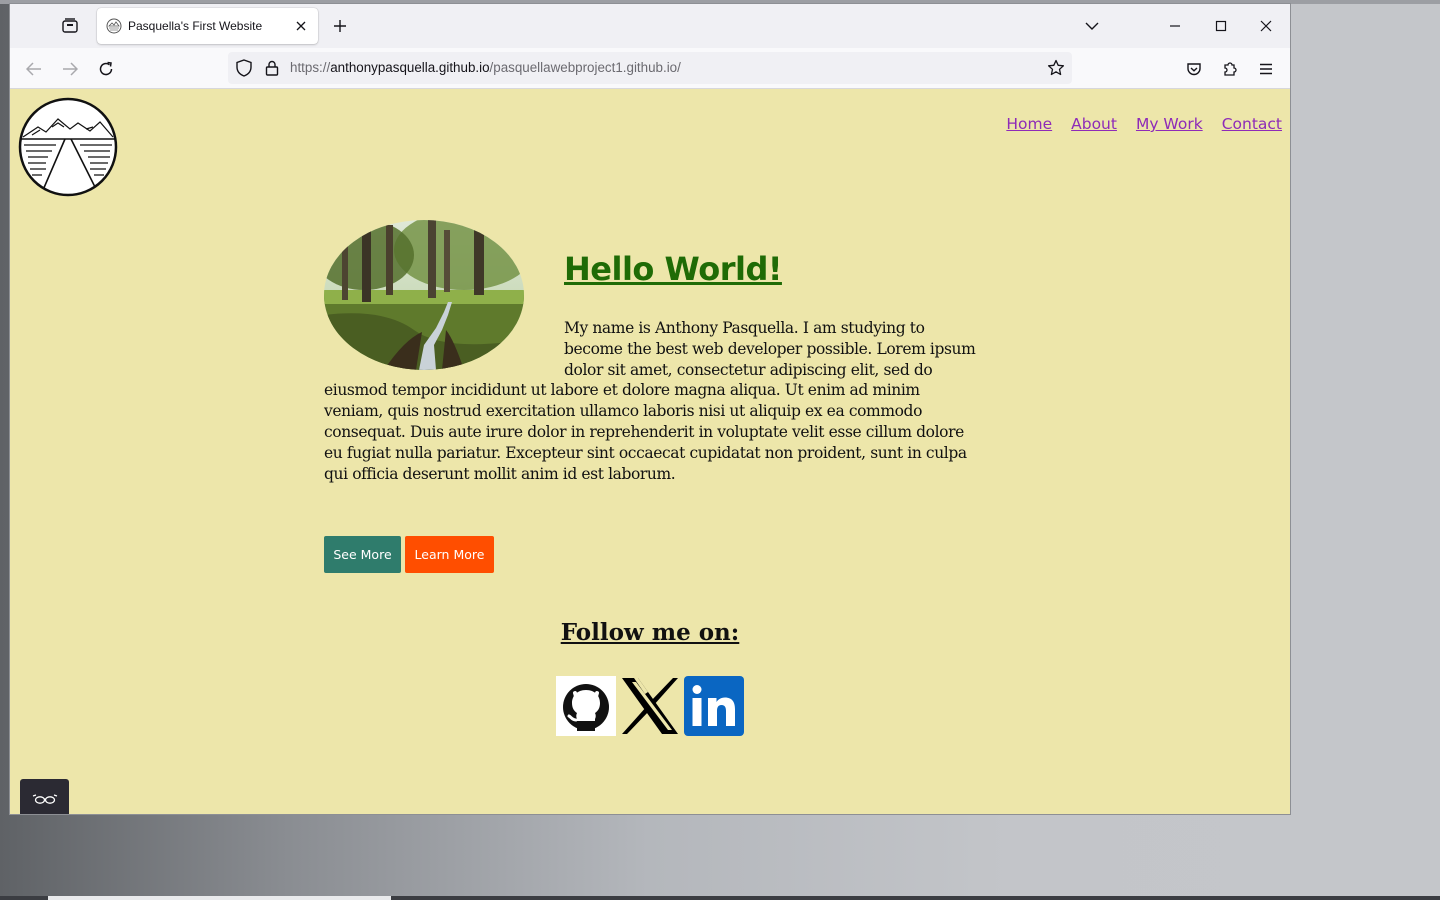 This screenshot has width=1440, height=900. What do you see at coordinates (650, 632) in the screenshot?
I see `follow-heading: Follow me on:` at bounding box center [650, 632].